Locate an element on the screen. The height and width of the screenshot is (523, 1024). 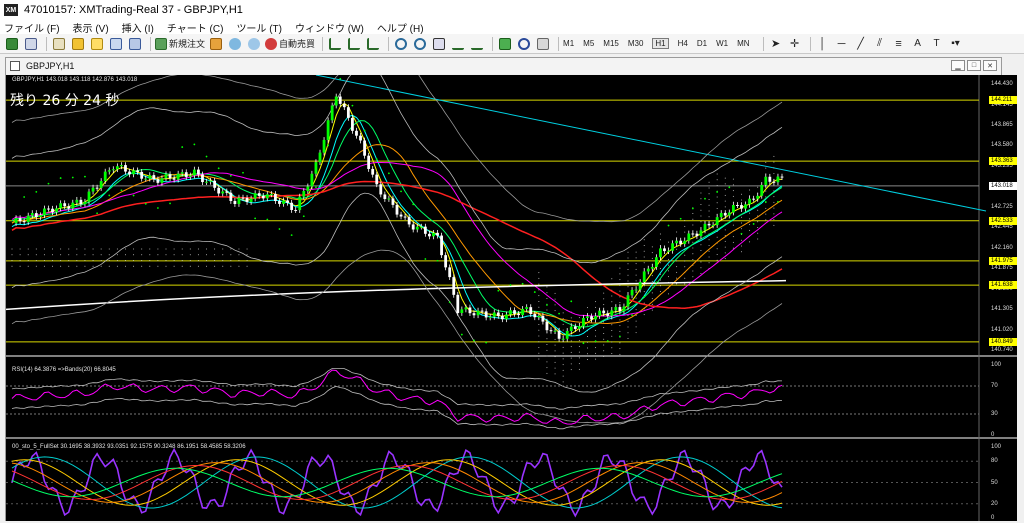
market-button is located at coordinates (254, 44).